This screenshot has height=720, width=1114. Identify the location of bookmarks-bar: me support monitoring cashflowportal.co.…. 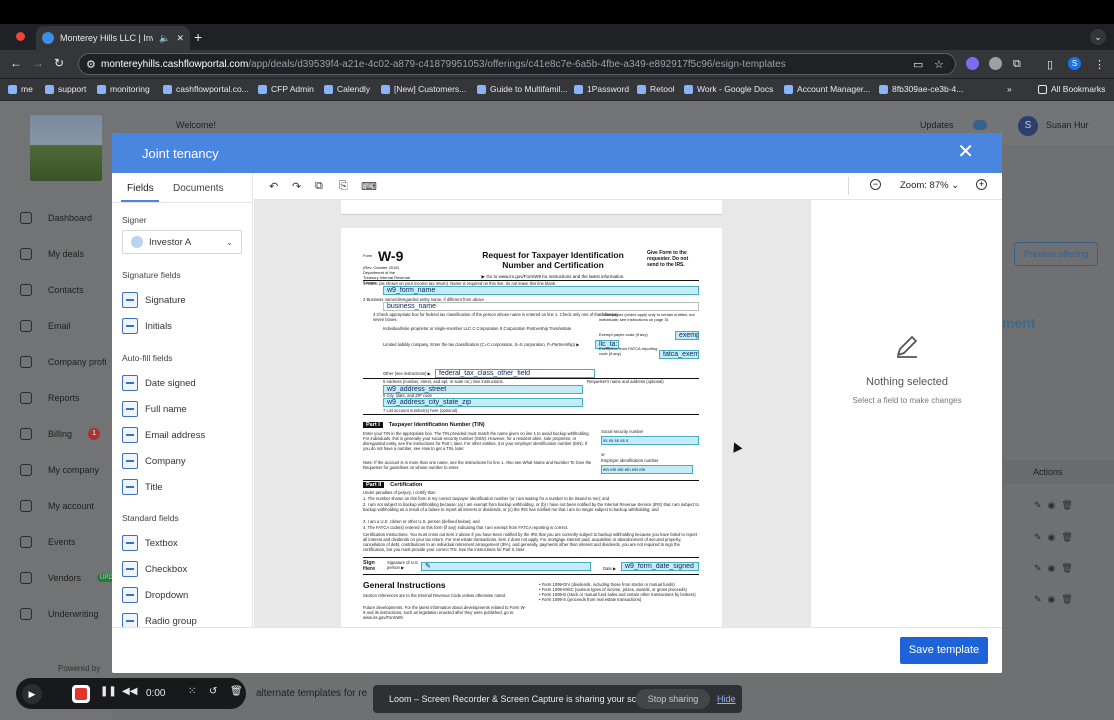
(557, 90).